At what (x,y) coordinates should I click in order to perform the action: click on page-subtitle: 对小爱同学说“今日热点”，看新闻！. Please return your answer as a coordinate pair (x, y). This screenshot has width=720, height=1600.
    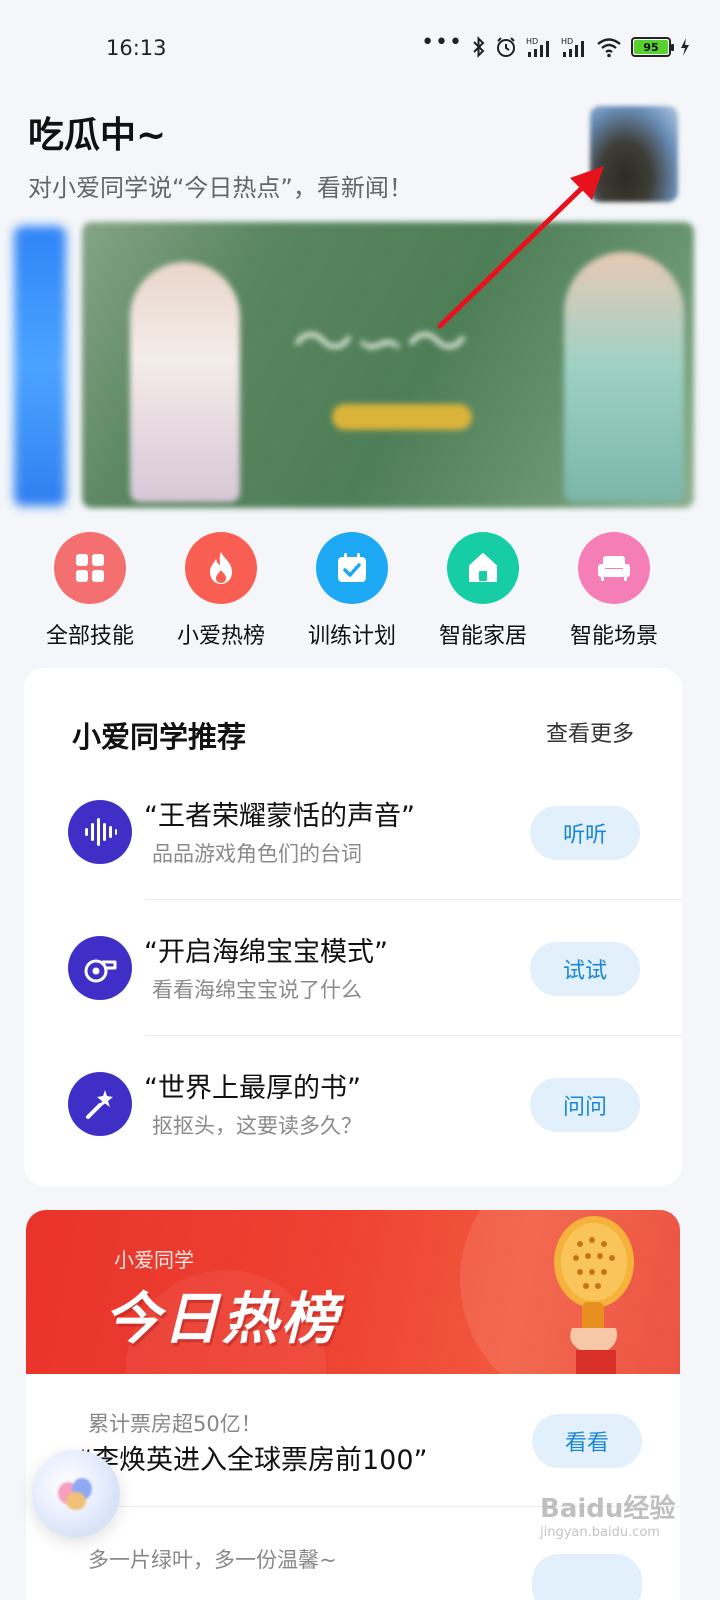
    Looking at the image, I should click on (220, 188).